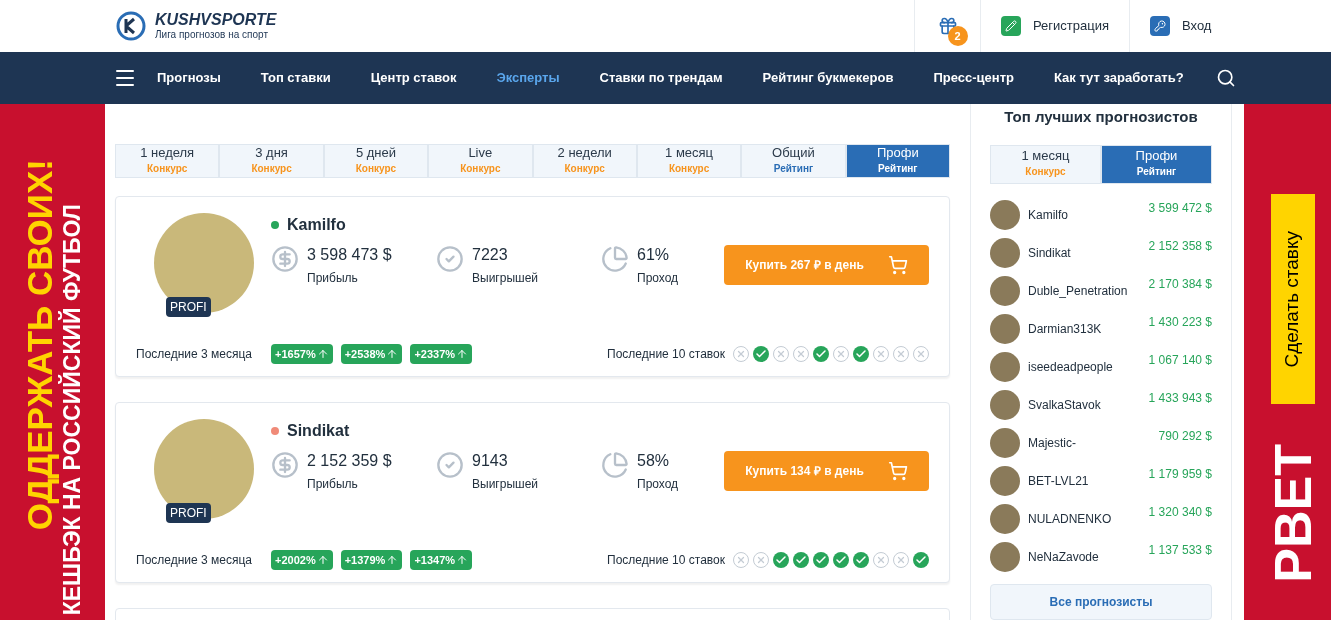 The image size is (1331, 620). What do you see at coordinates (490, 461) in the screenshot?
I see `stat-value: 9143` at bounding box center [490, 461].